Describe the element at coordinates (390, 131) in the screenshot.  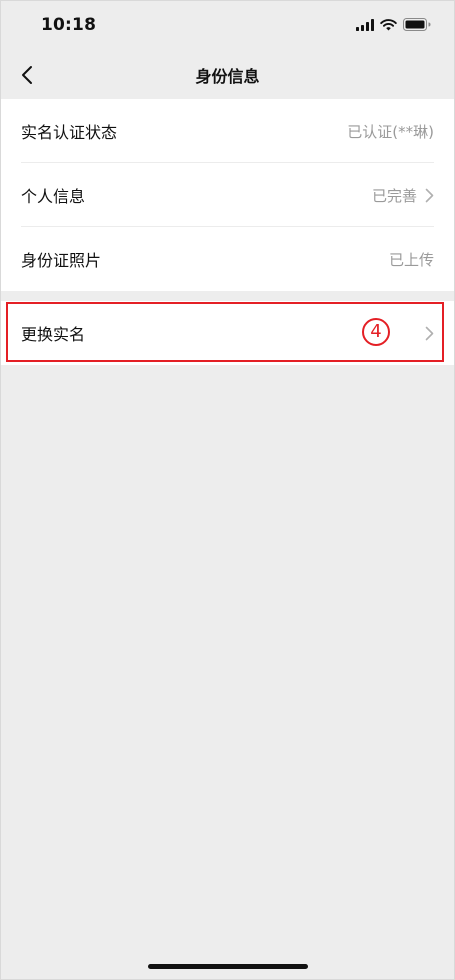
I see `row-value: 已认证(**琳)` at that location.